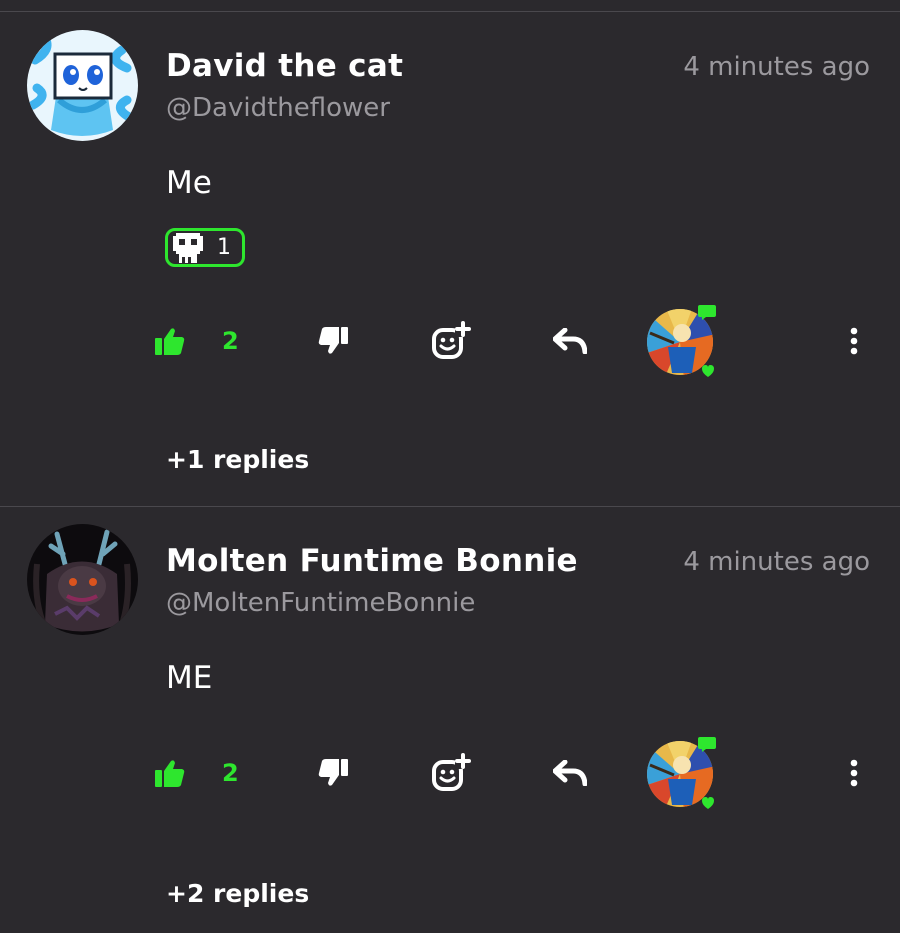 The width and height of the screenshot is (900, 933). I want to click on cat-avatar-icon, so click(82, 85).